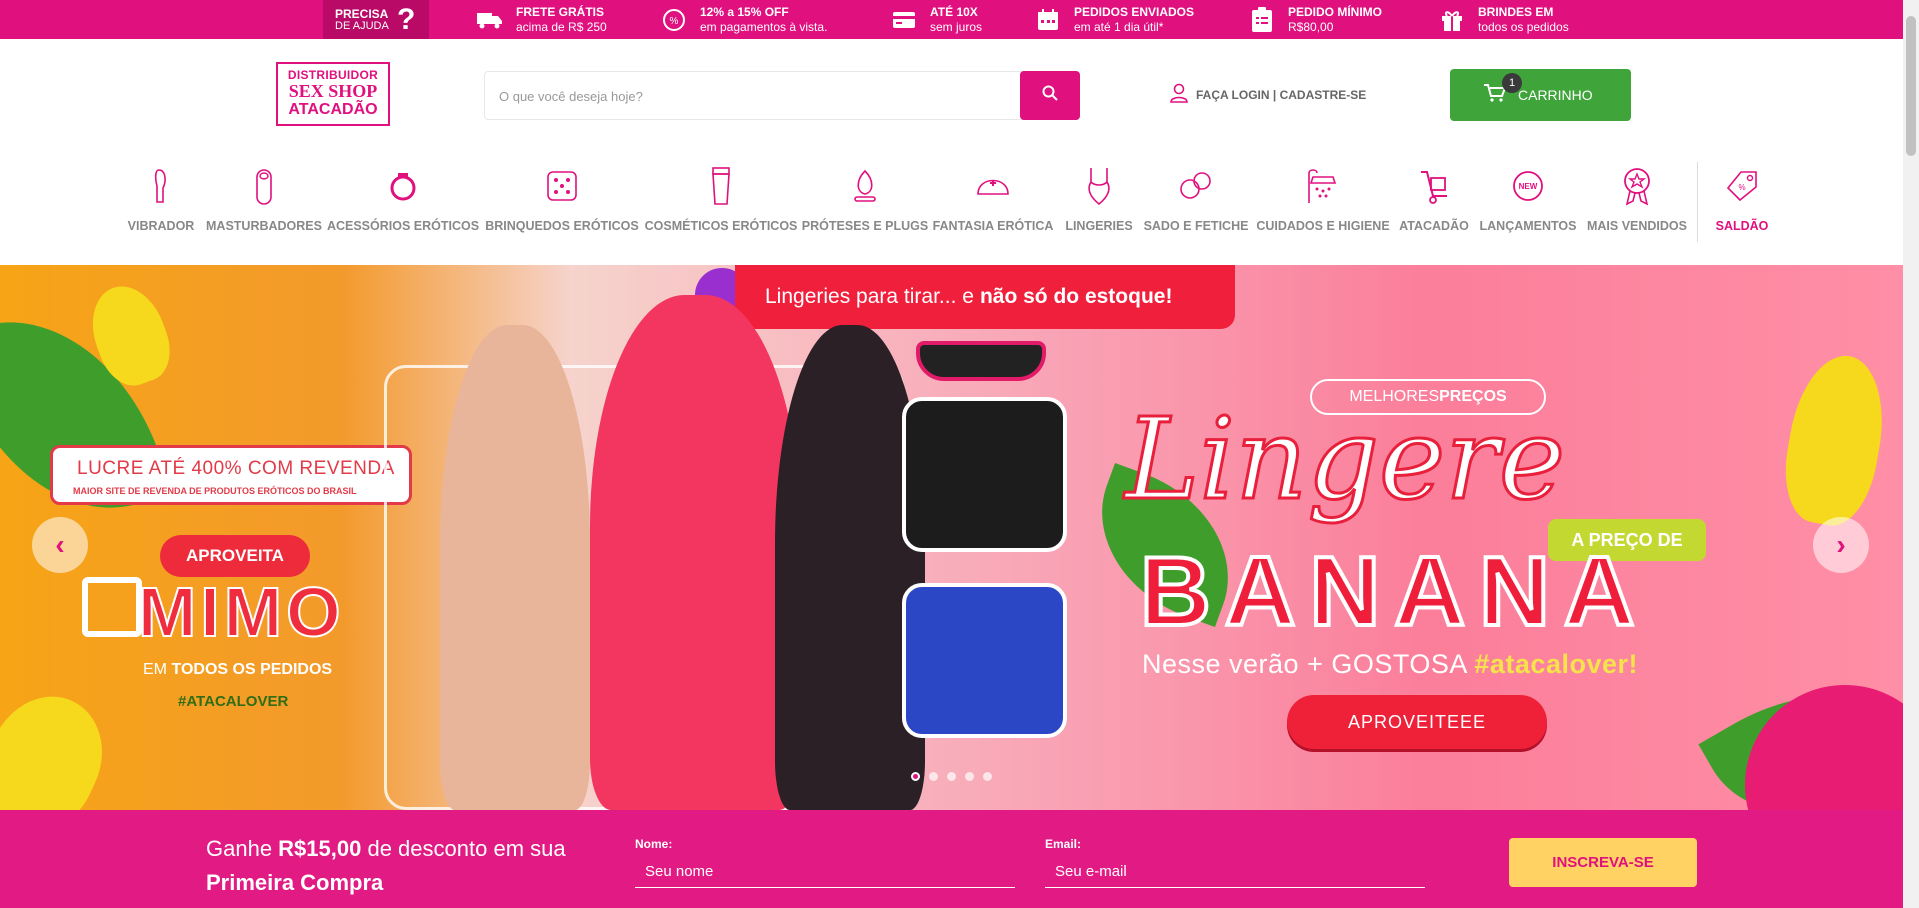 This screenshot has height=908, width=1919. What do you see at coordinates (295, 882) in the screenshot?
I see `newsletter-title-d: Primeira Compra` at bounding box center [295, 882].